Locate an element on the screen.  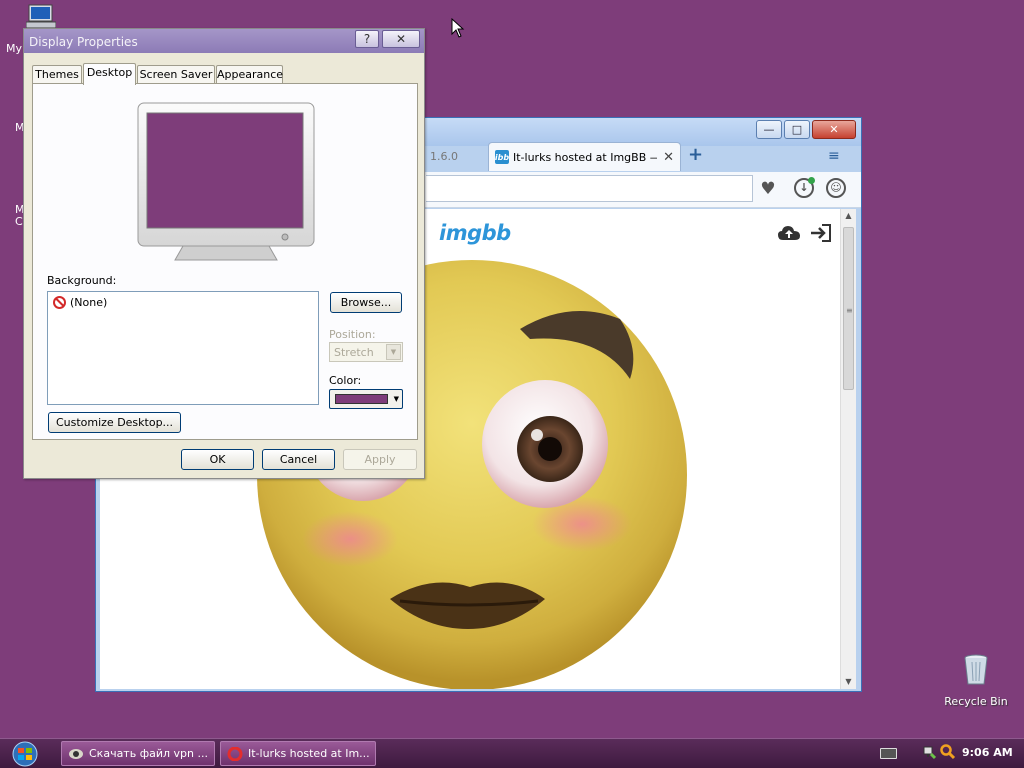
tab-appearance: Appearance is located at coordinates (249, 74).